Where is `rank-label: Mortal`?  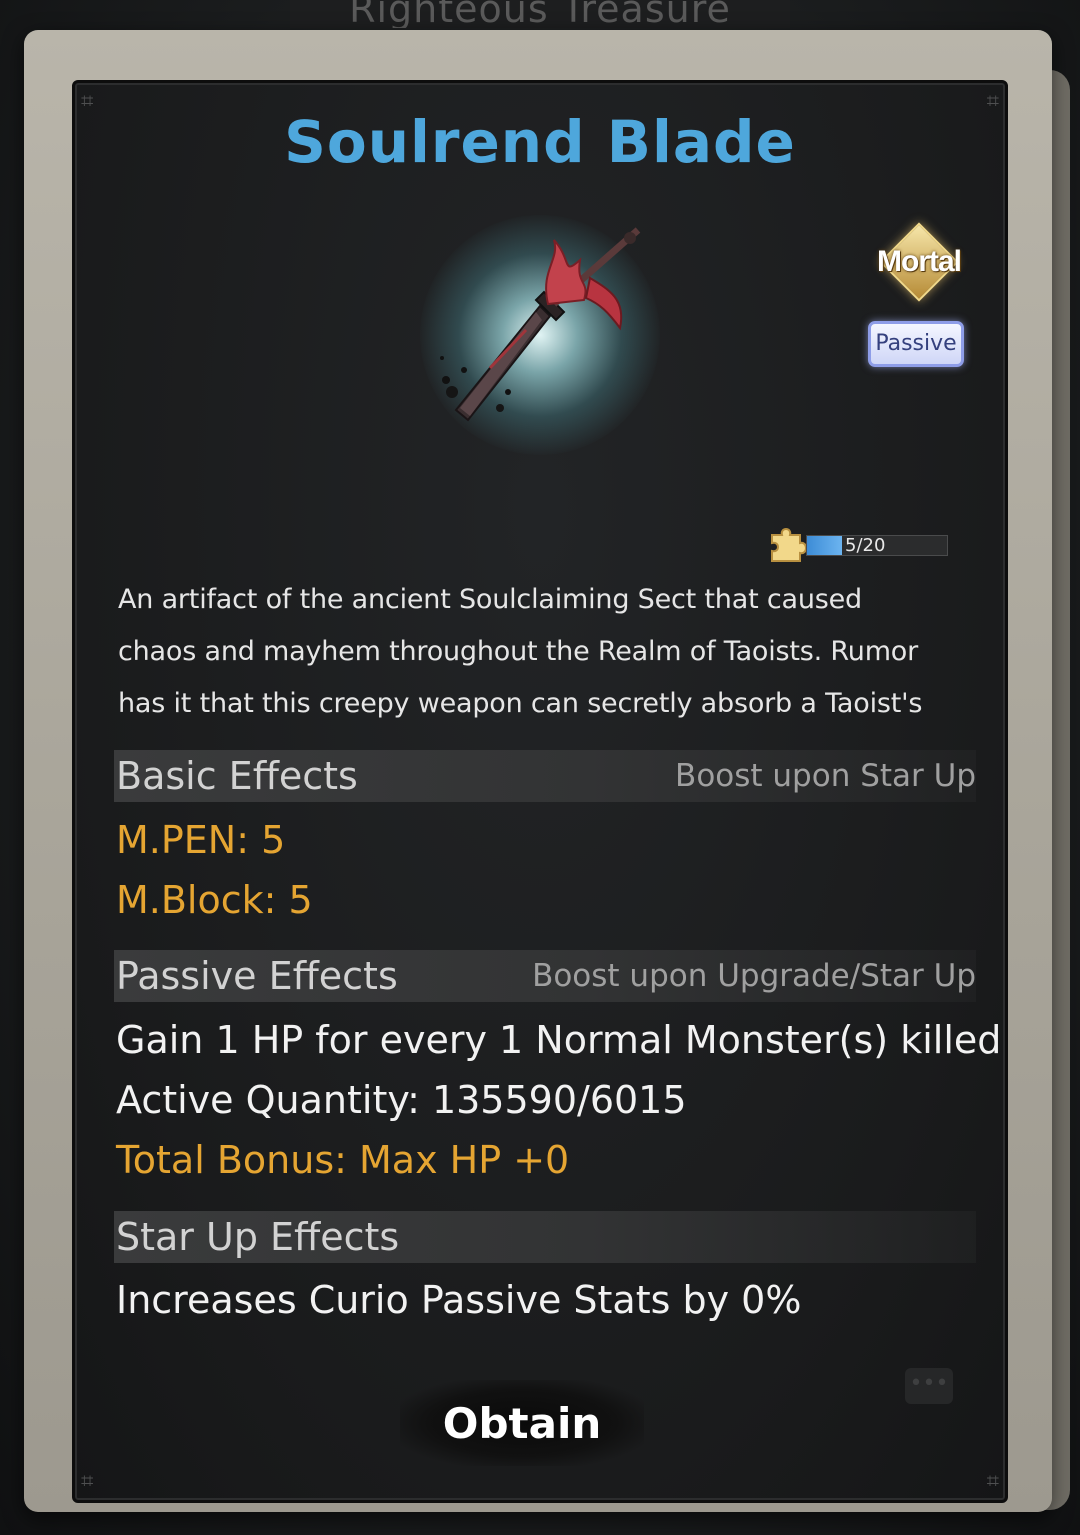
rank-label: Mortal is located at coordinates (919, 261).